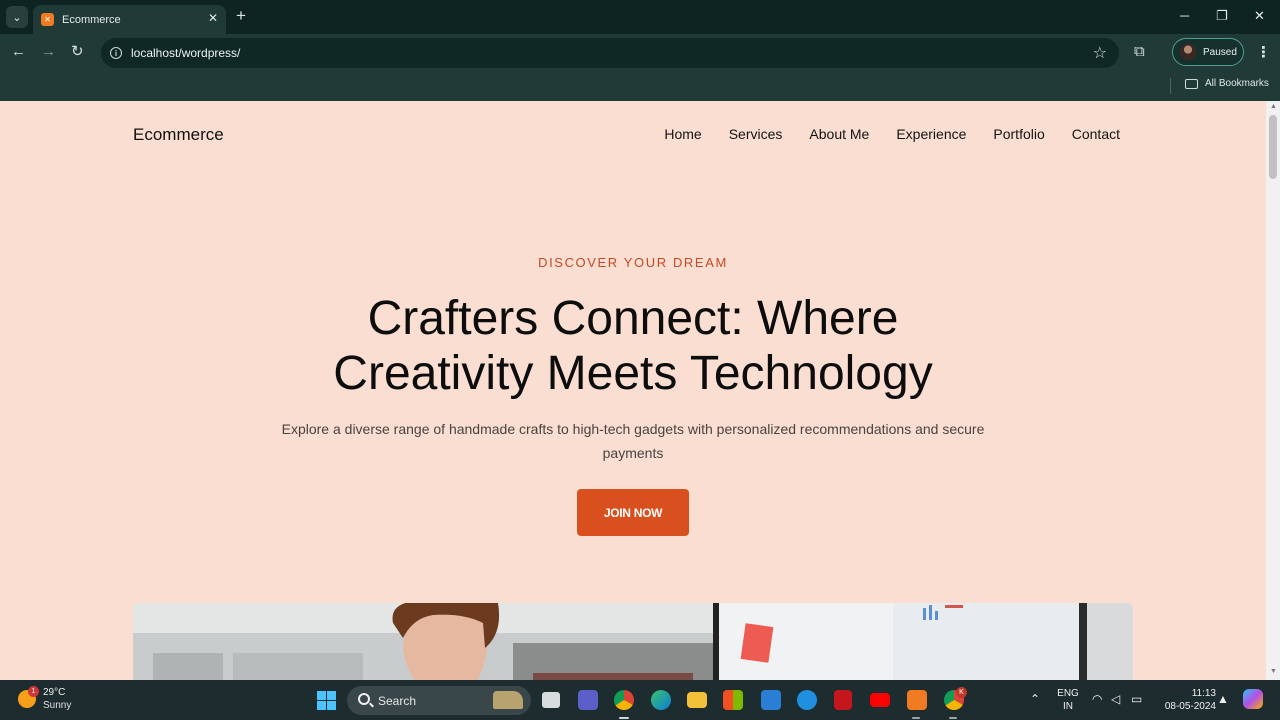 The image size is (1280, 720). Describe the element at coordinates (1018, 134) in the screenshot. I see `nav-portfolio: Portfolio` at that location.